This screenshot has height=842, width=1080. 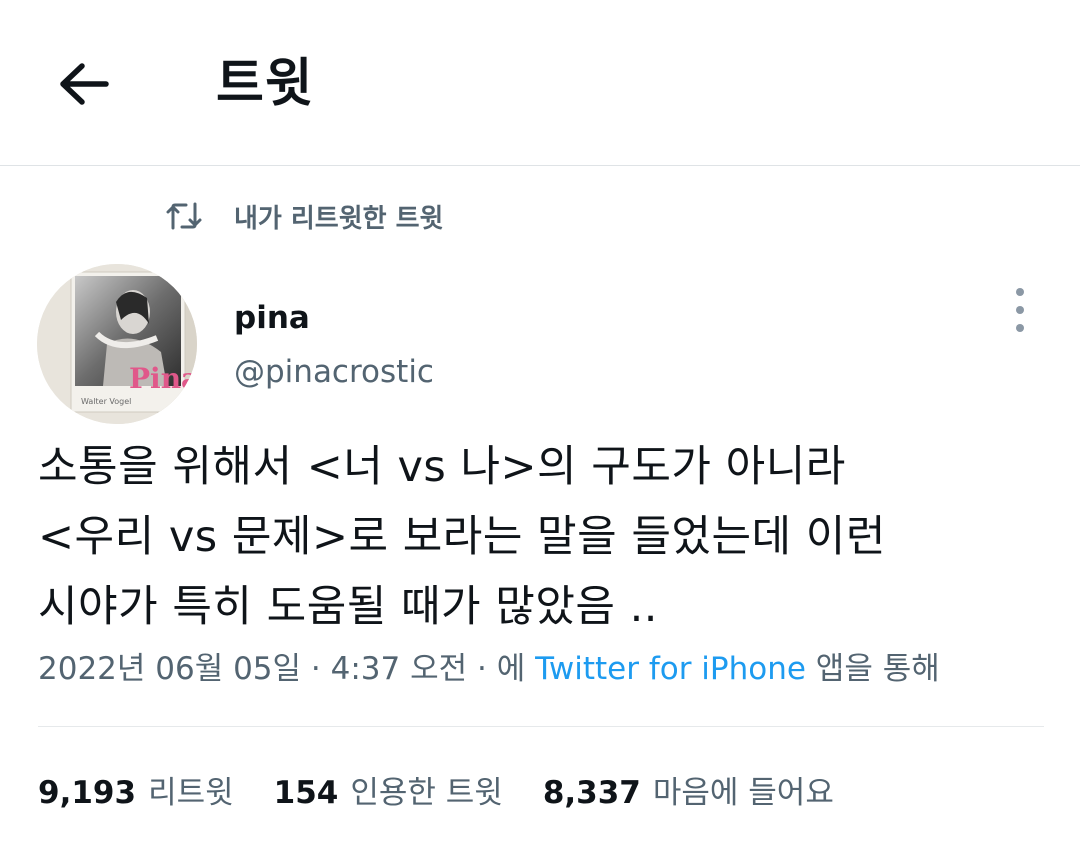 I want to click on likes-stat: 8,337 마음에 들어요, so click(x=688, y=793).